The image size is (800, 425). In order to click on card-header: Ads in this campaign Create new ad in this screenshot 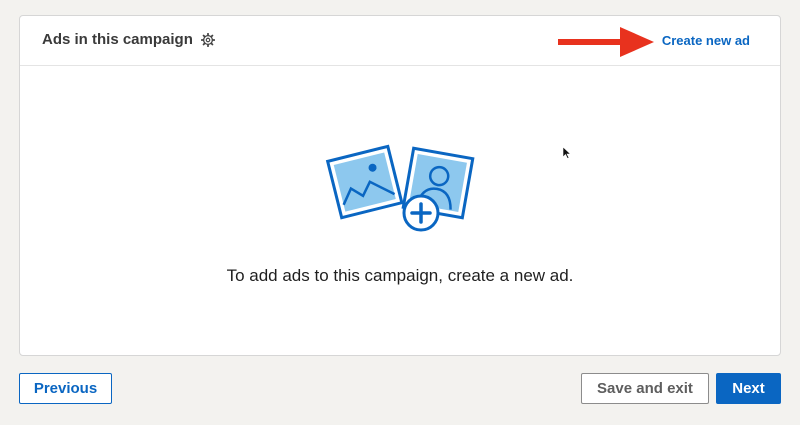, I will do `click(400, 41)`.